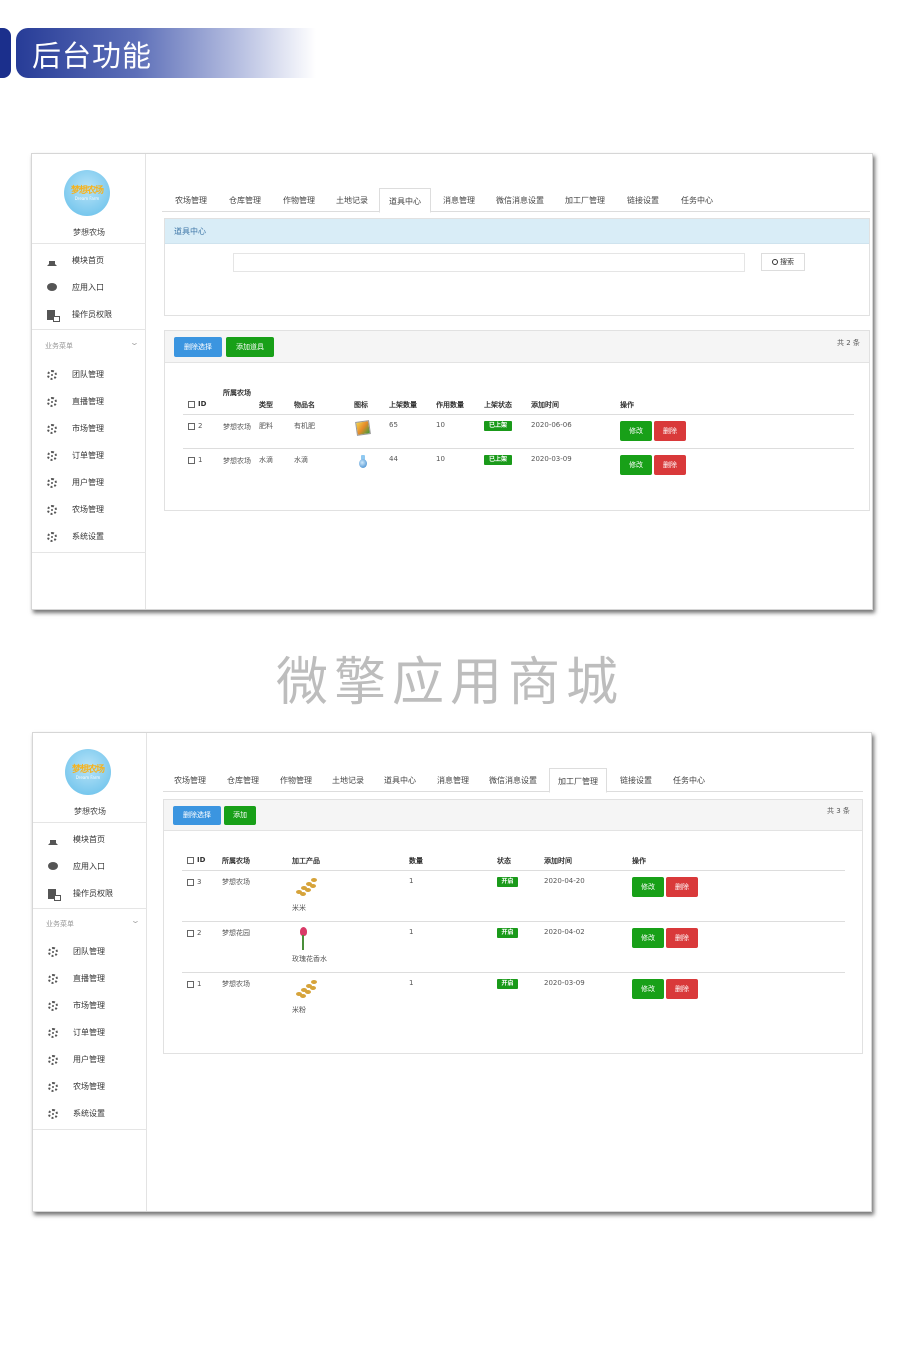  I want to click on row-type: 肥料, so click(266, 426).